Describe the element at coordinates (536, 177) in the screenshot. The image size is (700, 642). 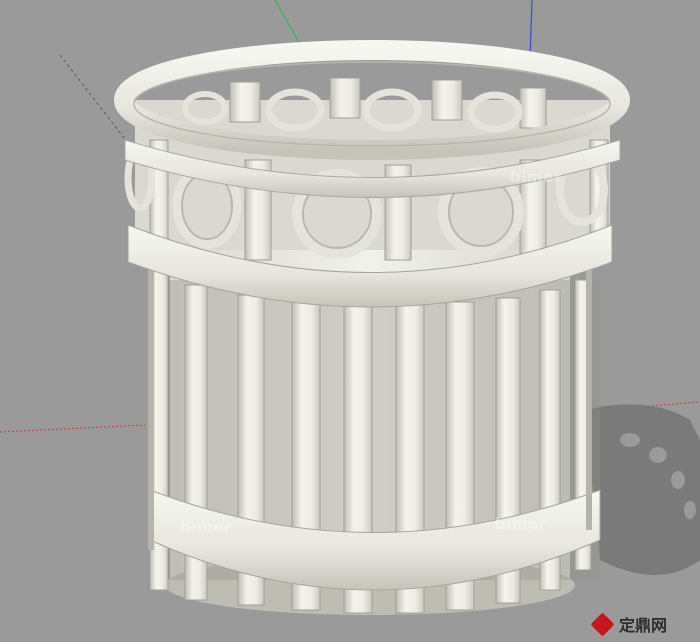
I see `watermark-upper: bimer` at that location.